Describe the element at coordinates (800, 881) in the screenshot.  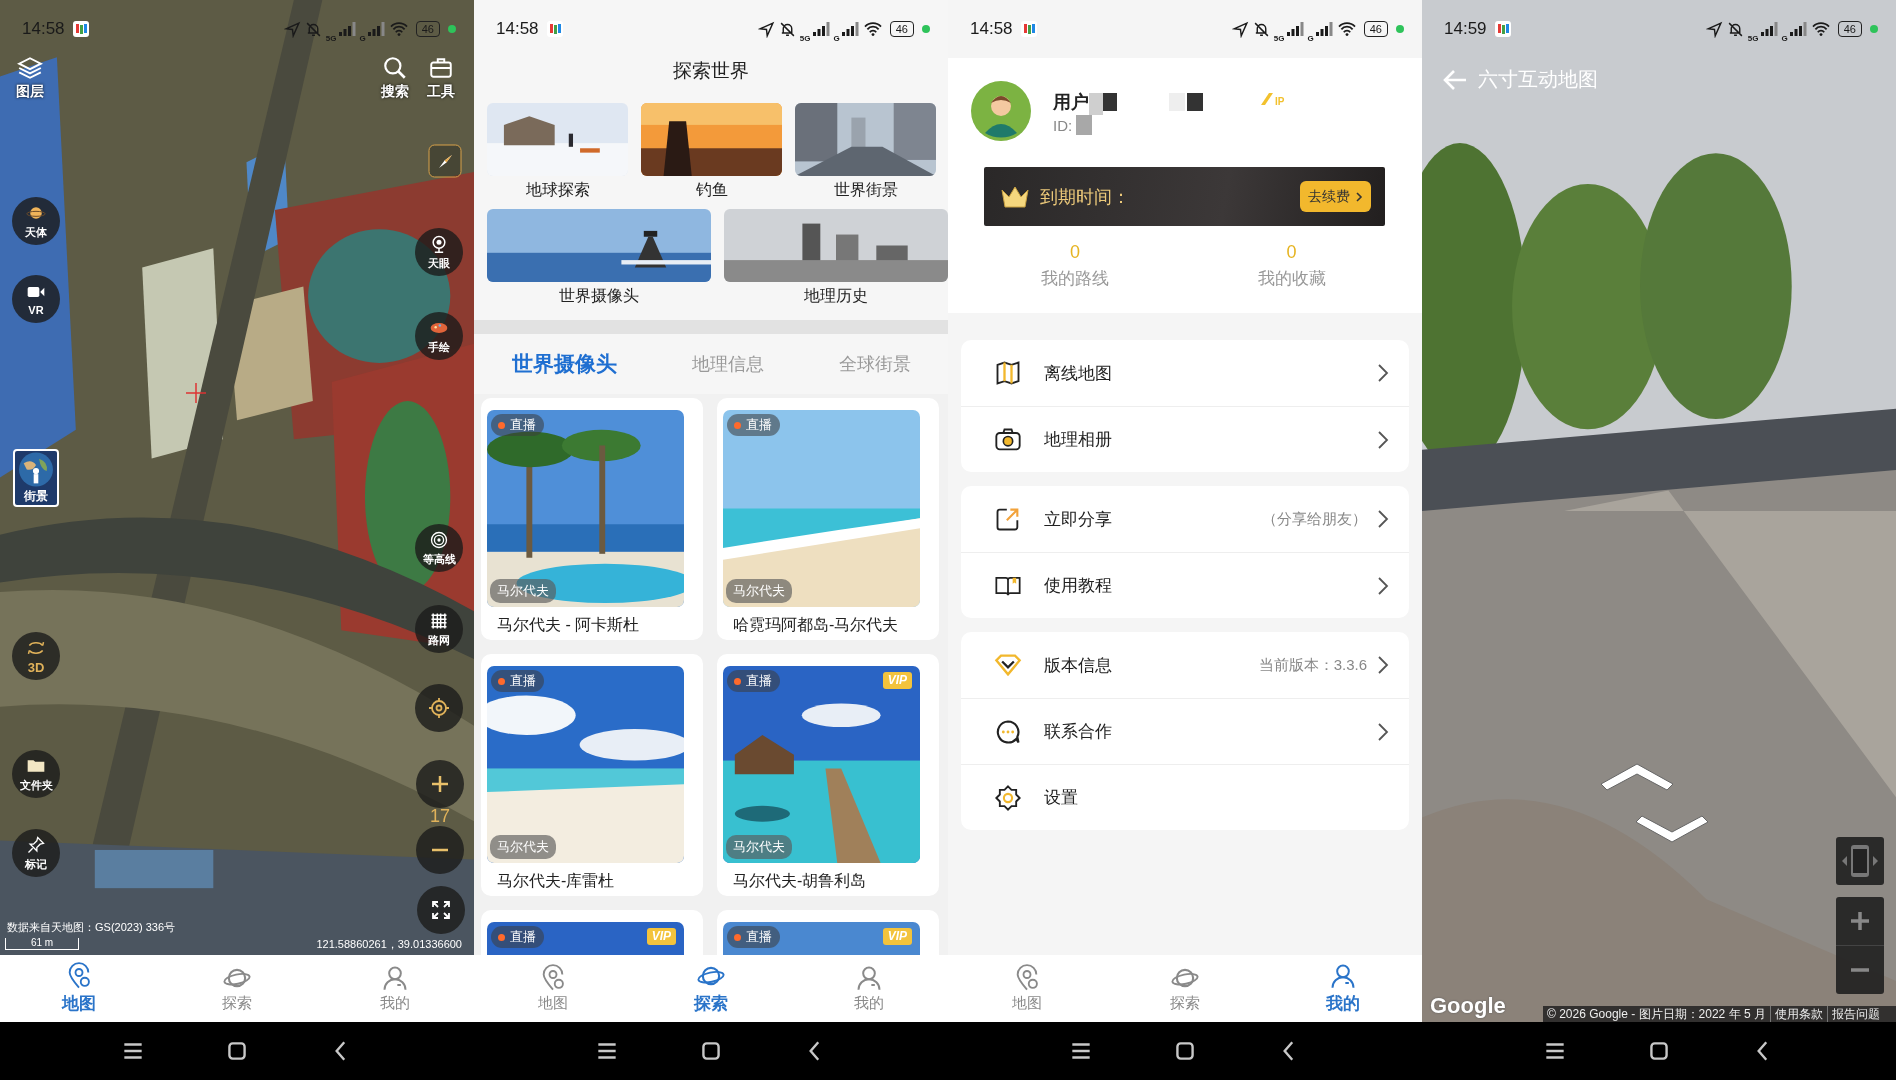
I see `card-title: 马尔代夫-胡鲁利岛` at that location.